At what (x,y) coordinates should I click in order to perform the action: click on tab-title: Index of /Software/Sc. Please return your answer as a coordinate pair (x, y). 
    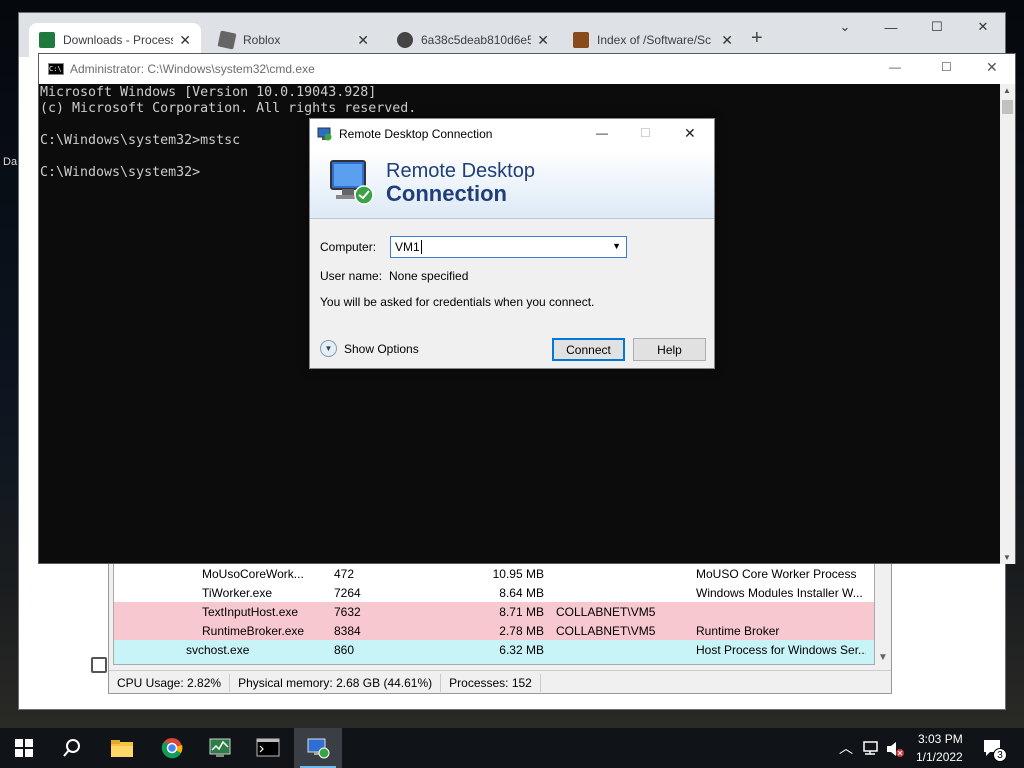
    Looking at the image, I should click on (654, 40).